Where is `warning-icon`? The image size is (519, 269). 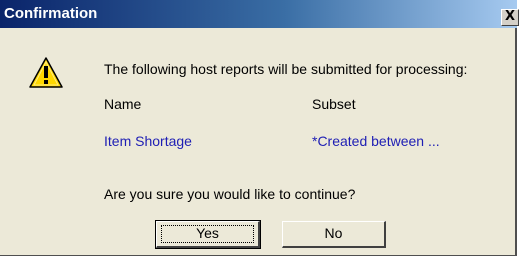
warning-icon is located at coordinates (46, 72).